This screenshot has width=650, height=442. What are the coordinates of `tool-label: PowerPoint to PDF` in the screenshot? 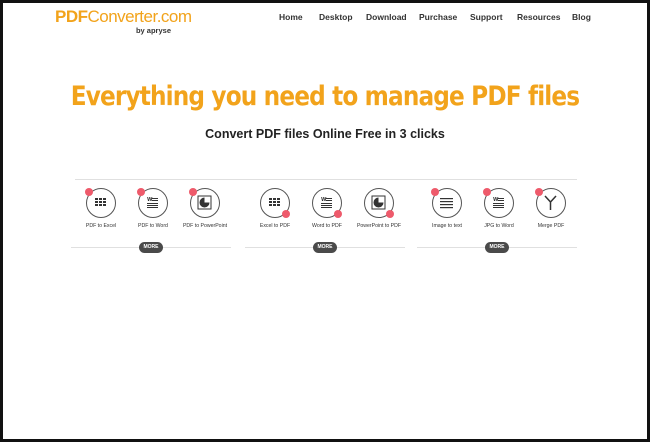 It's located at (379, 226).